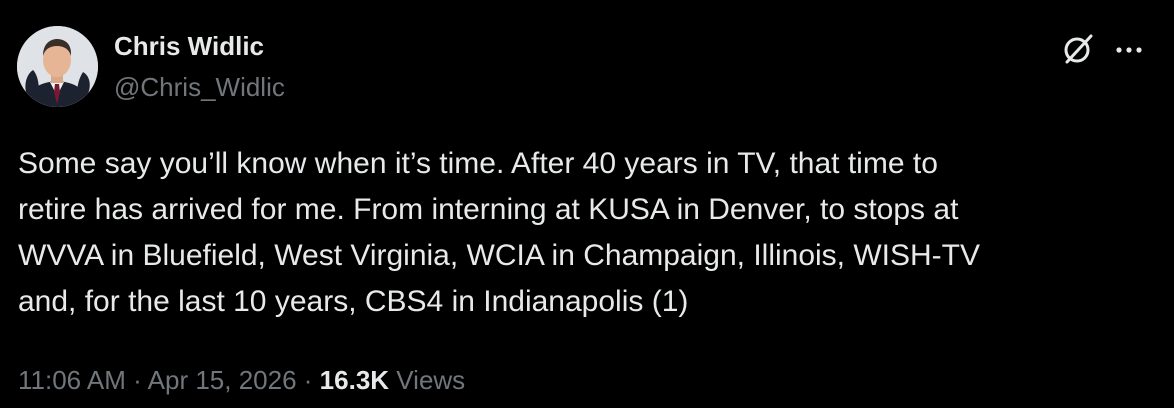 The height and width of the screenshot is (408, 1174). What do you see at coordinates (72, 380) in the screenshot?
I see `tweet-time: 11:06 AM` at bounding box center [72, 380].